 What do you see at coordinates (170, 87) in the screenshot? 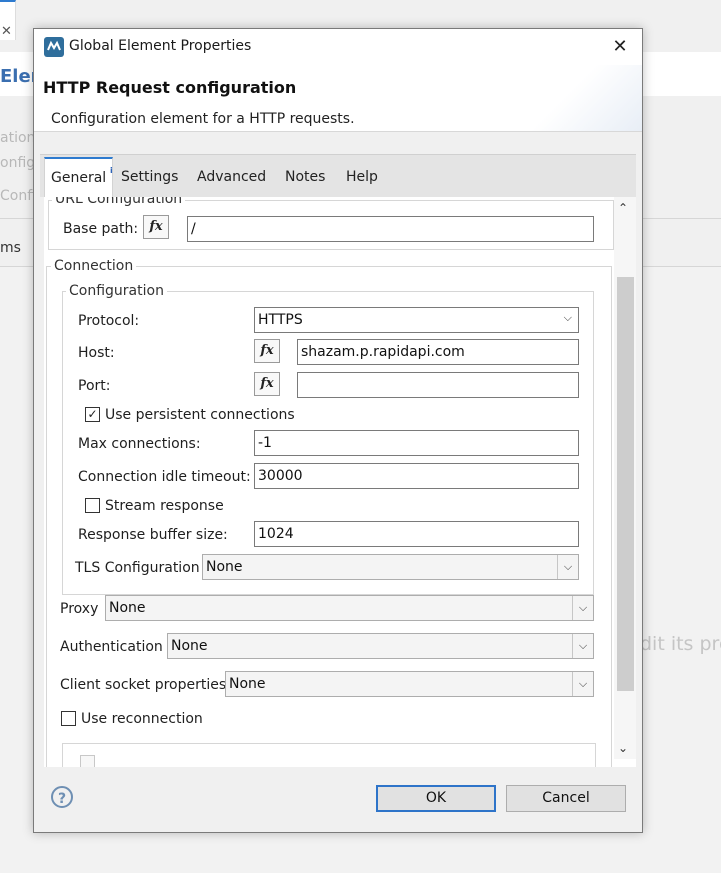
I see `dialog-header-title: HTTP Request configuration` at bounding box center [170, 87].